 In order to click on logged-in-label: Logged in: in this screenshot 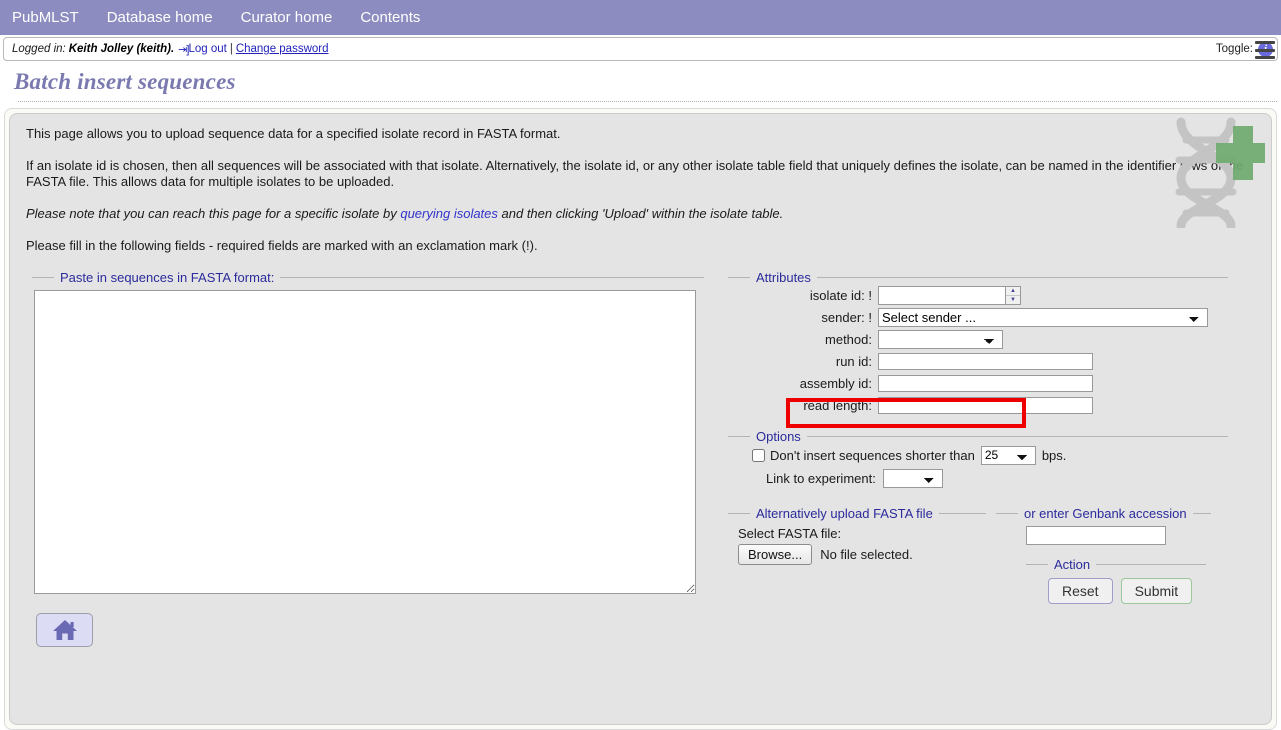, I will do `click(39, 49)`.